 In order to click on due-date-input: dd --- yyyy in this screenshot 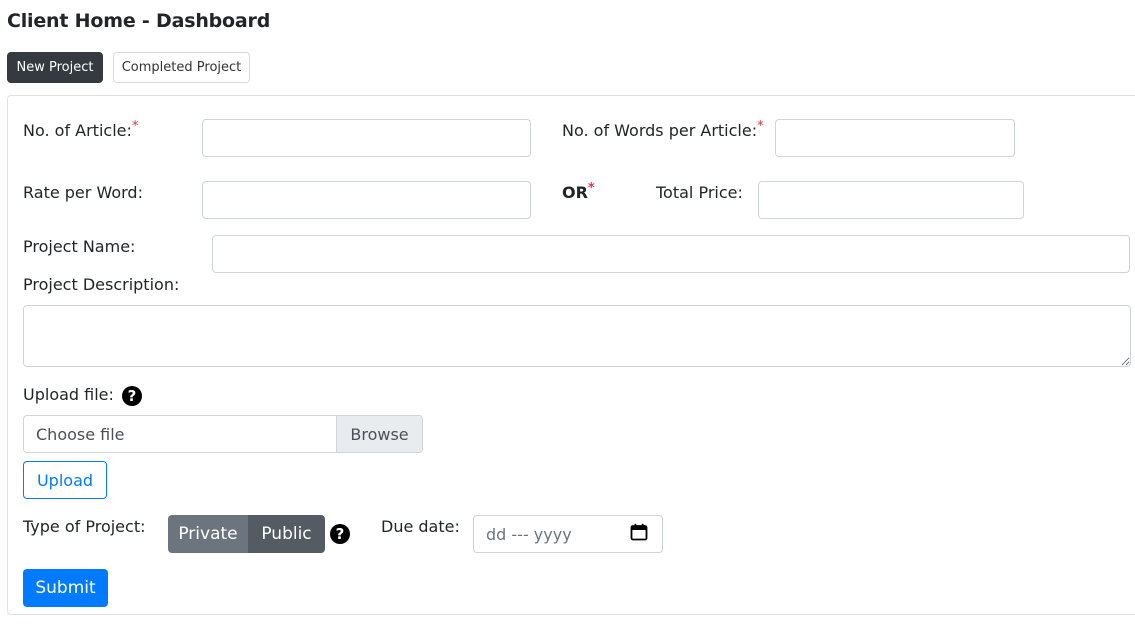, I will do `click(568, 534)`.